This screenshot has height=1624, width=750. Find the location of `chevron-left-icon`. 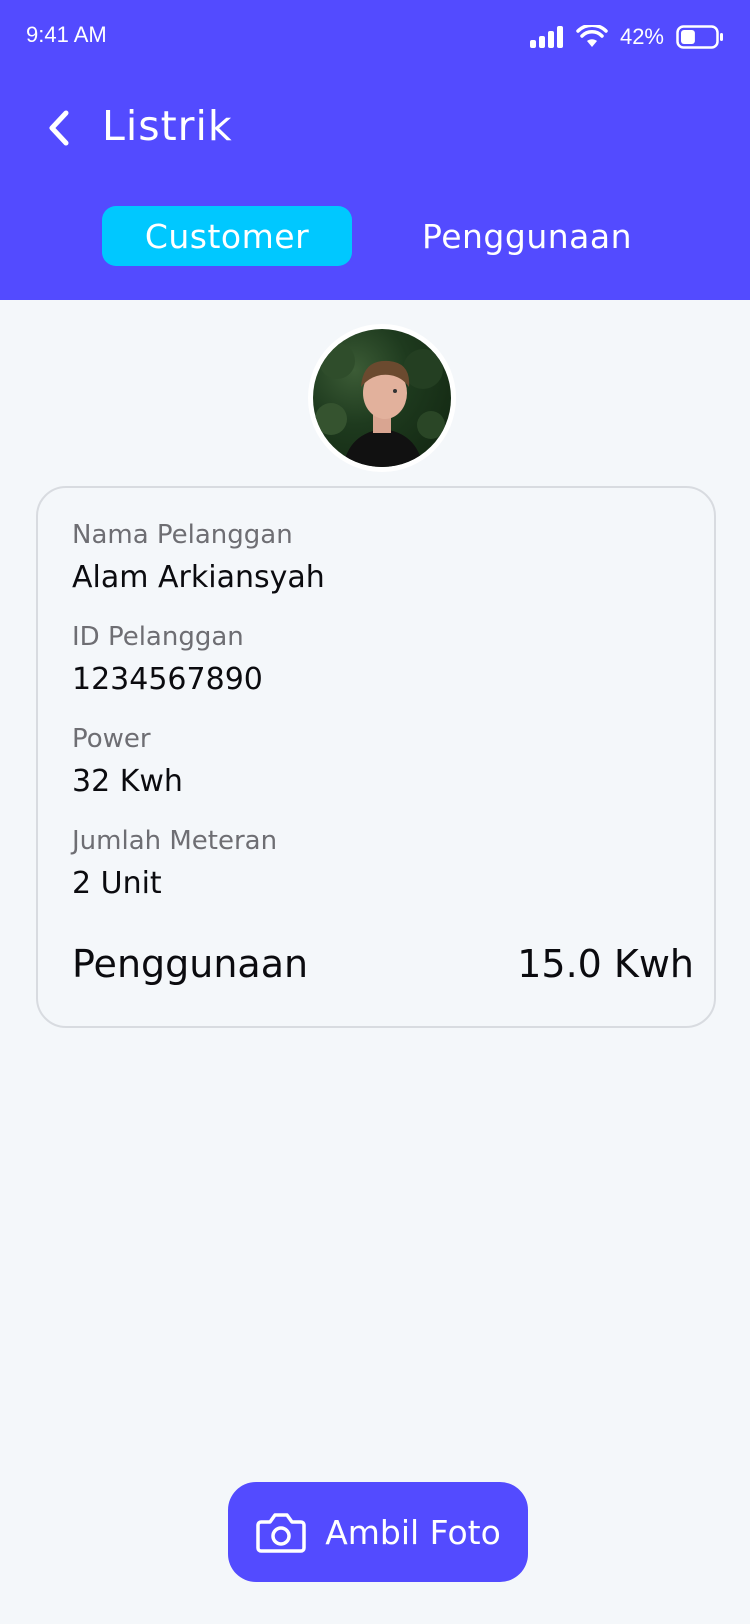

chevron-left-icon is located at coordinates (59, 128).